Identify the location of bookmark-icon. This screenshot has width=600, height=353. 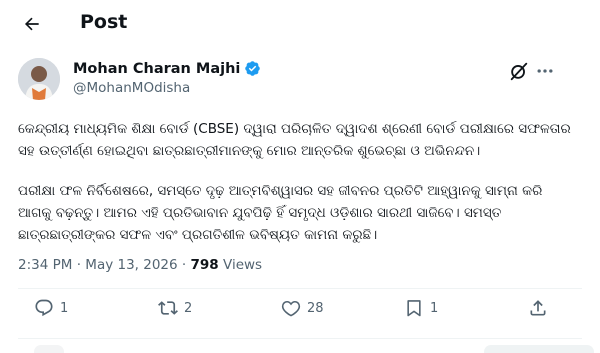
(414, 308).